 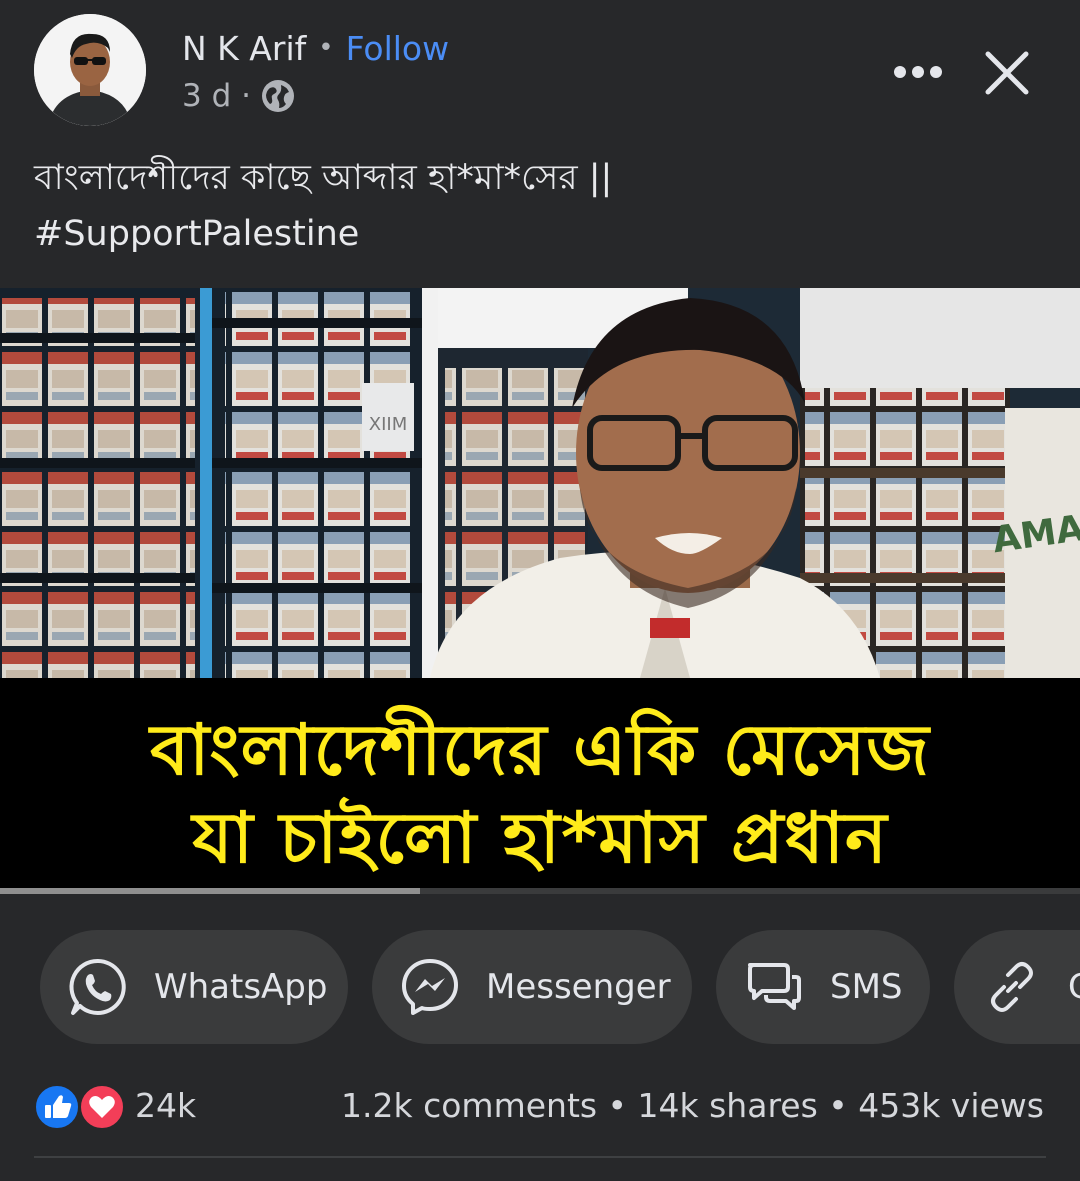 I want to click on love-reaction-icon, so click(x=102, y=1107).